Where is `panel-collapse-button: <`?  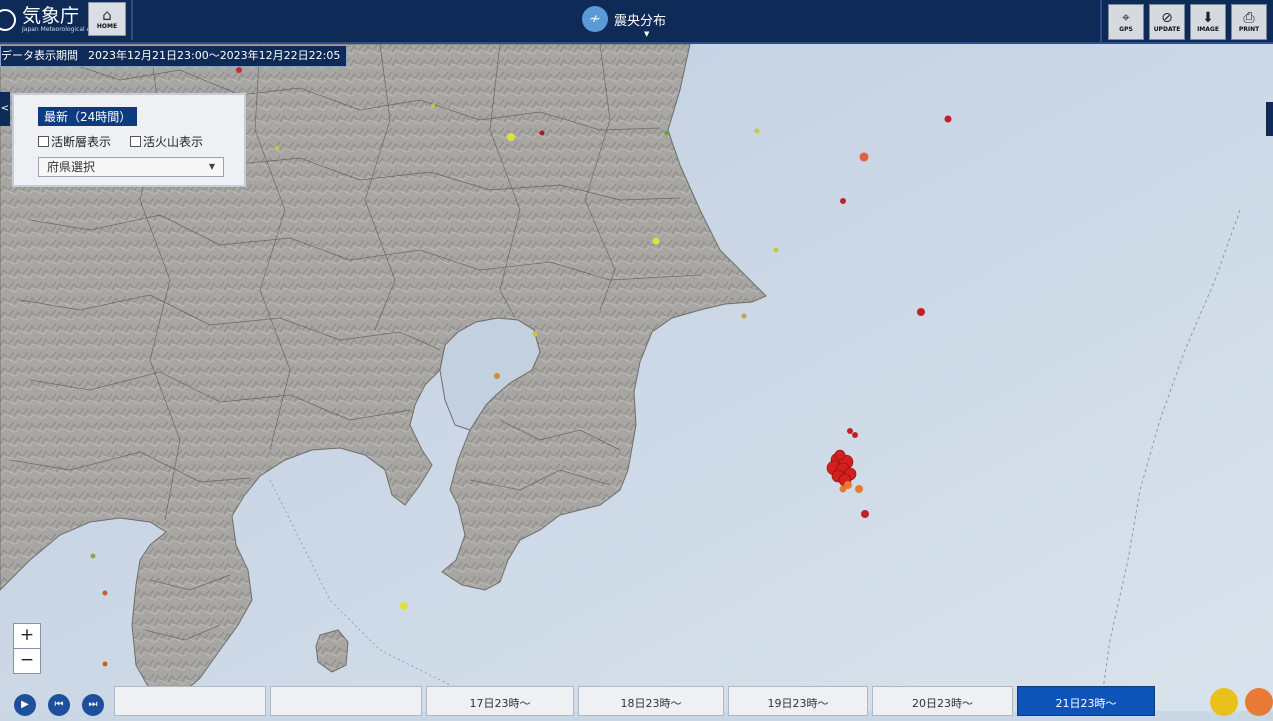 panel-collapse-button: < is located at coordinates (5, 109).